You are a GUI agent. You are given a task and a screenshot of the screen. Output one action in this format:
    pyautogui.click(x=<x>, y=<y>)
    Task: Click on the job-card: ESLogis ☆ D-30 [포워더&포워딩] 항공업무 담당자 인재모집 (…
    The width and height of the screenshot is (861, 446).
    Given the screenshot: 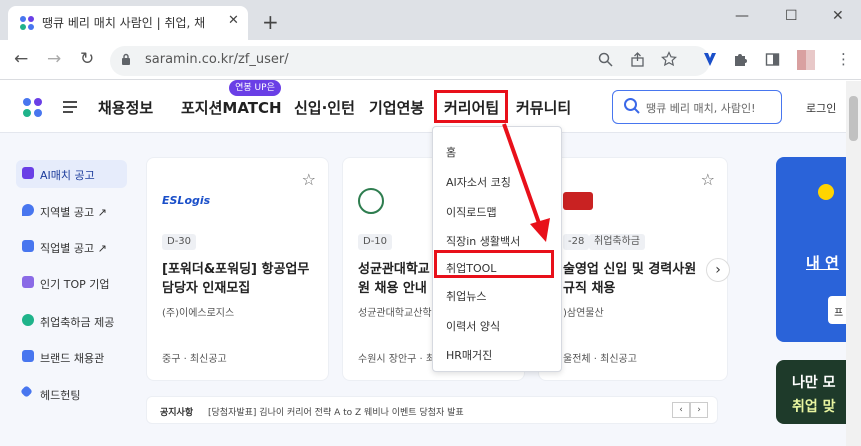 What is the action you would take?
    pyautogui.click(x=237, y=269)
    